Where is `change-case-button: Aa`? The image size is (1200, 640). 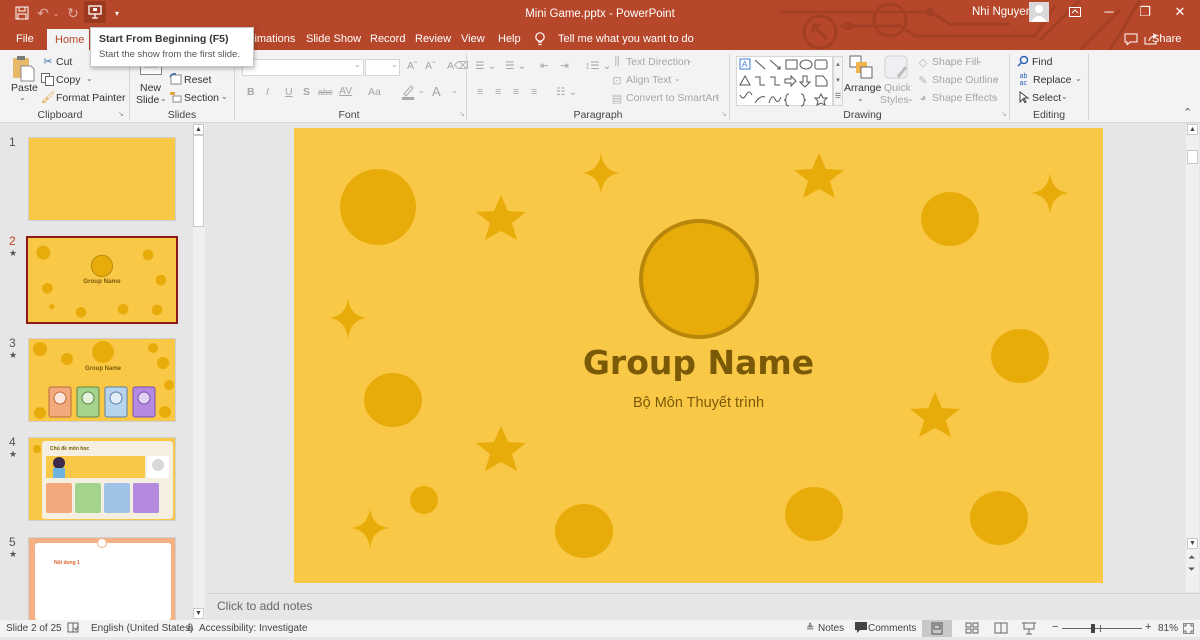
change-case-button: Aa is located at coordinates (374, 92).